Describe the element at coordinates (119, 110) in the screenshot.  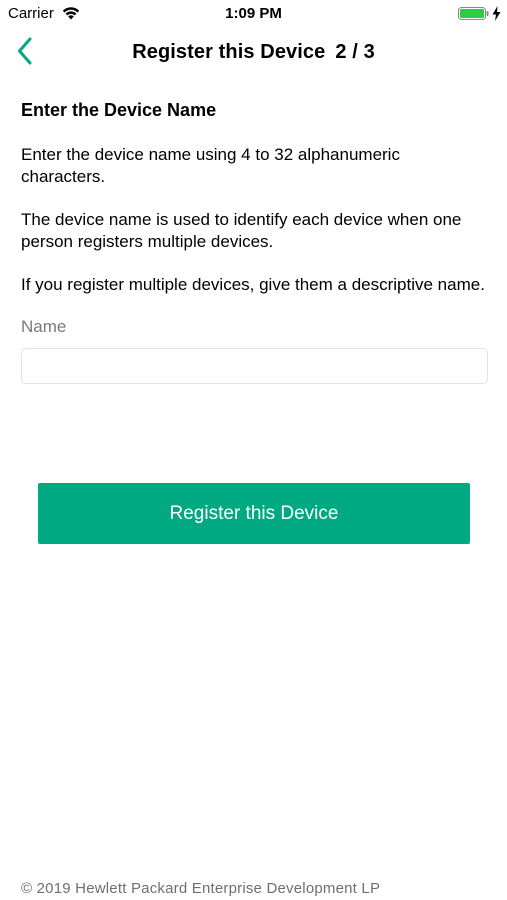
I see `section-title: Enter the Device Name` at that location.